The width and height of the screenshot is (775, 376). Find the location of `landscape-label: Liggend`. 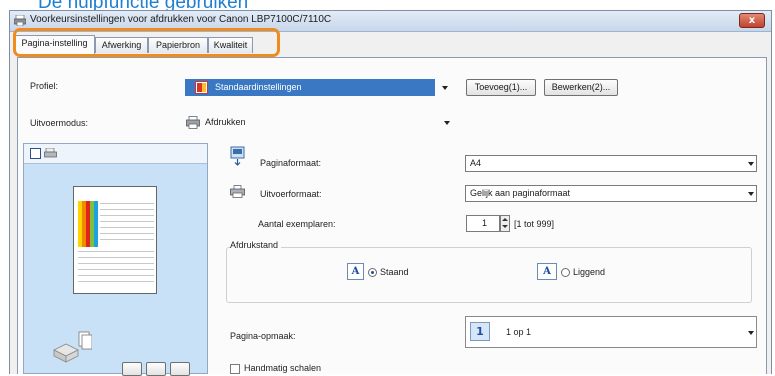

landscape-label: Liggend is located at coordinates (589, 272).